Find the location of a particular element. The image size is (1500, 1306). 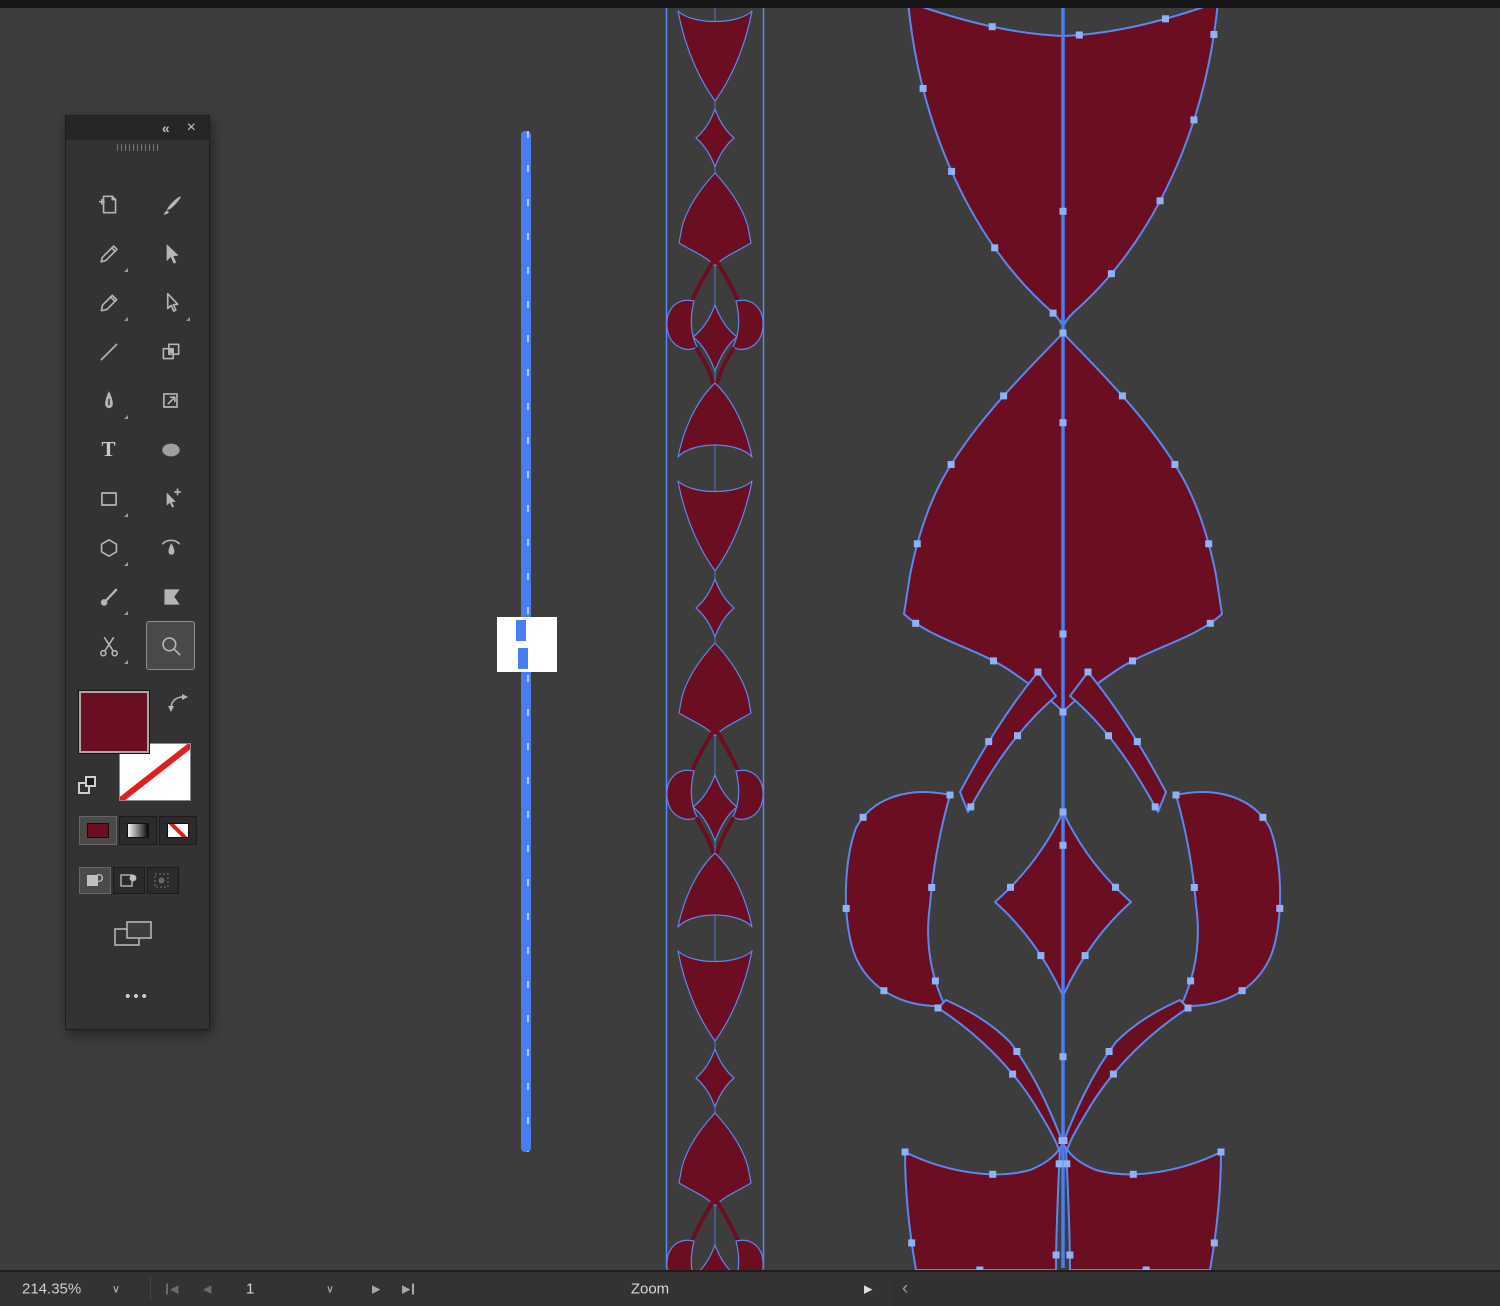

close-panel-icon: × is located at coordinates (191, 128).